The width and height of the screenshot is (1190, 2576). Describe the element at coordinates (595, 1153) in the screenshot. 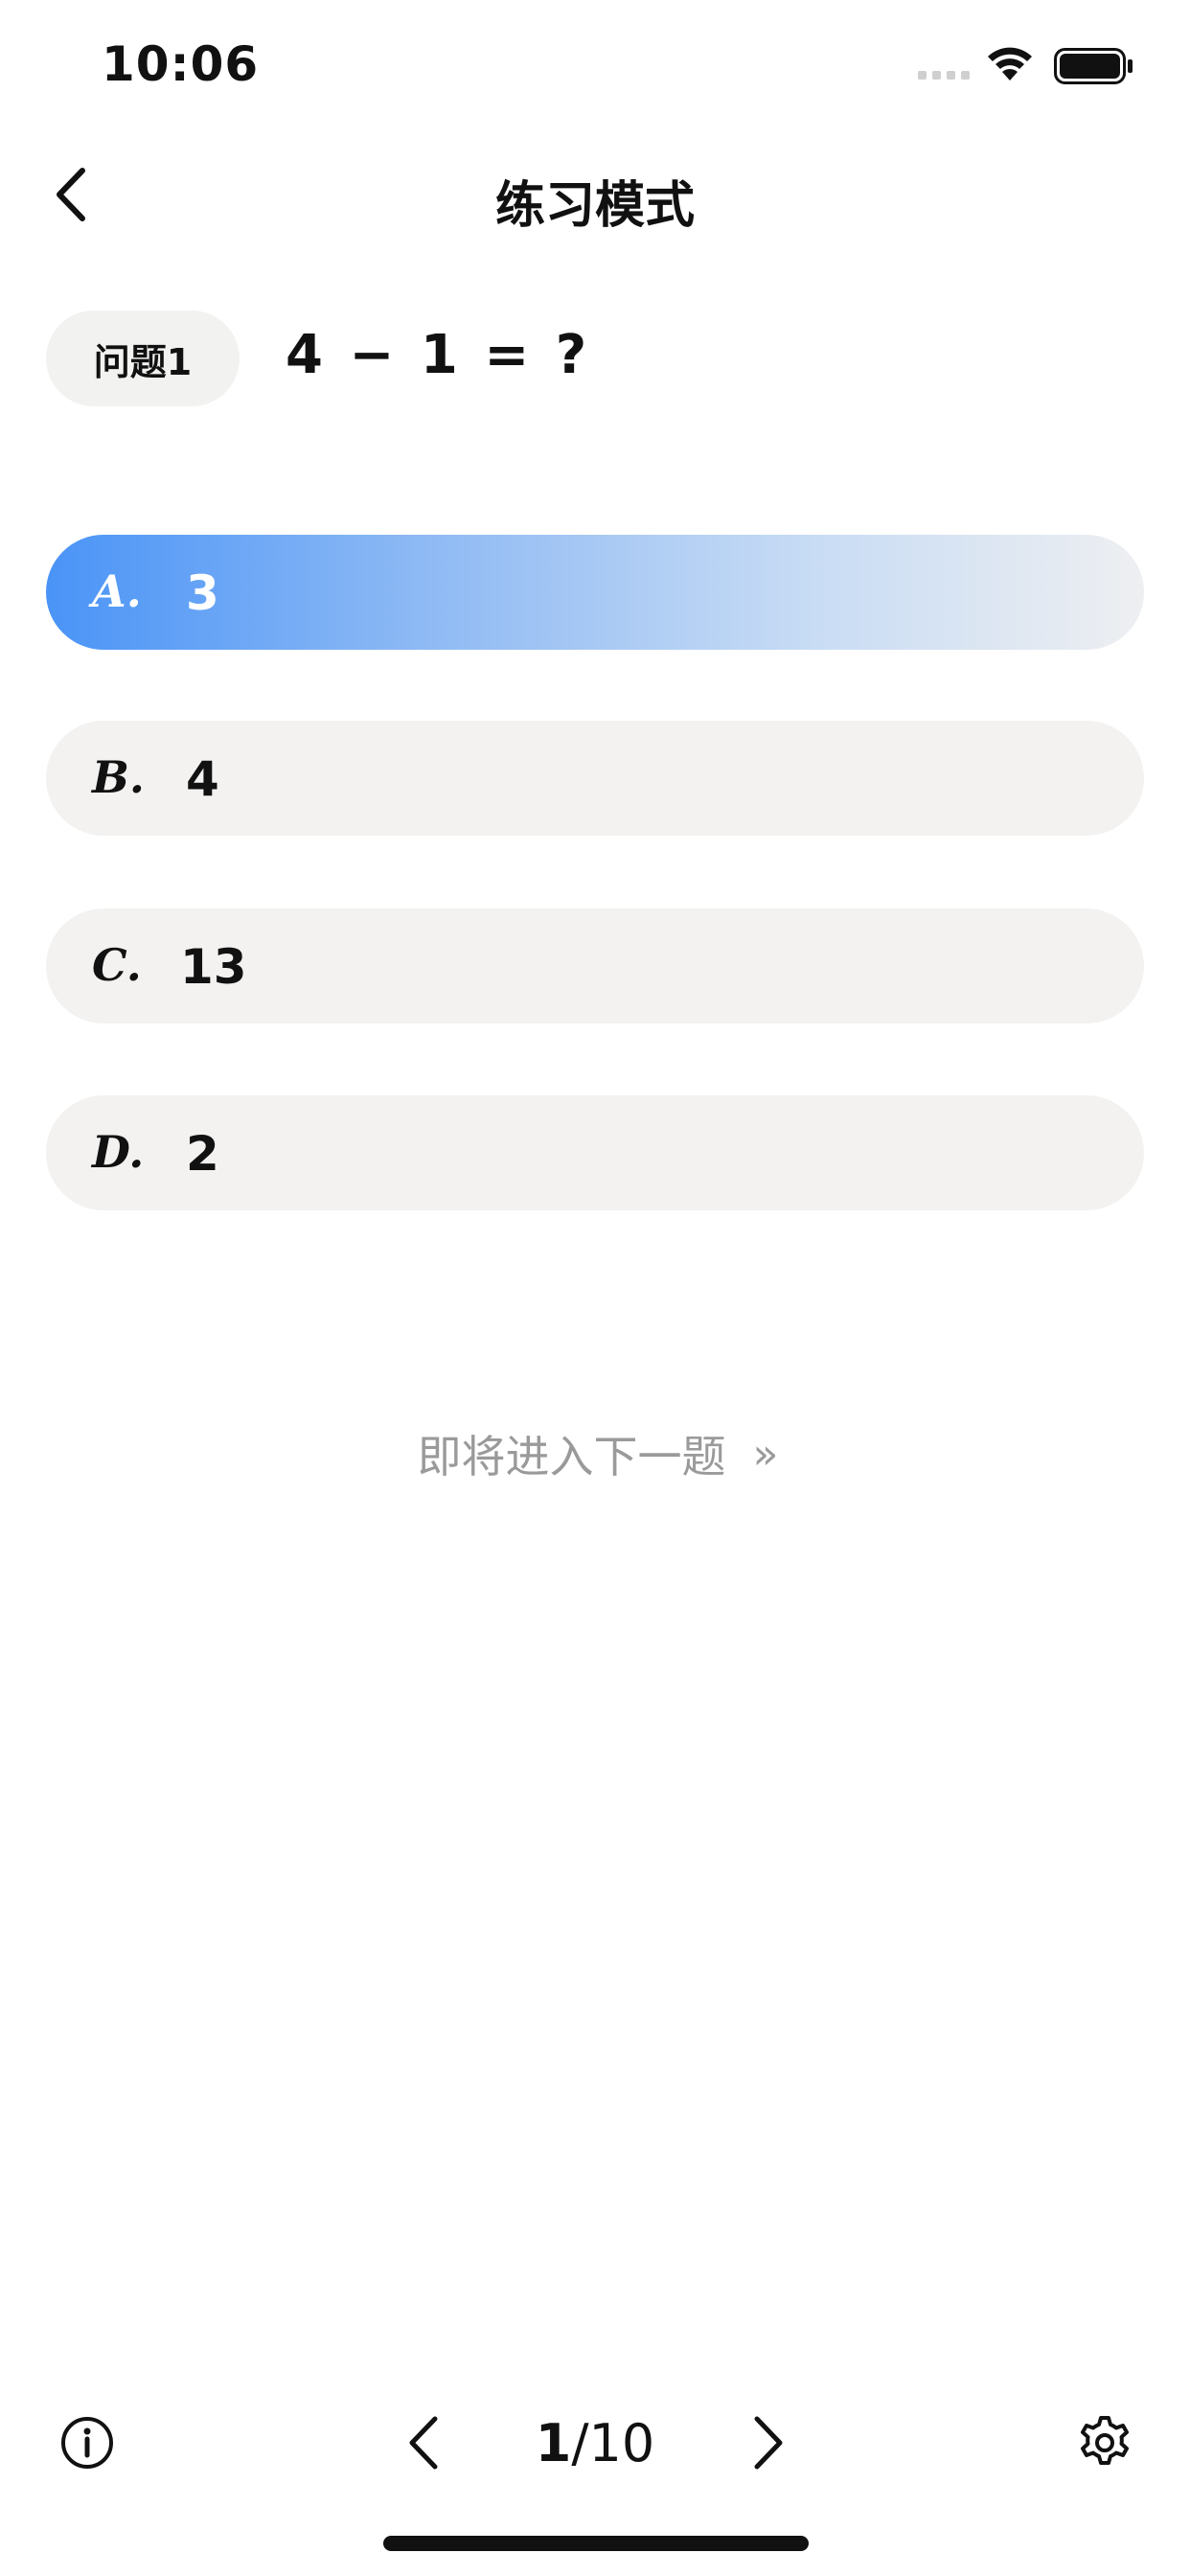

I see `answer-option-d: D. 2` at that location.